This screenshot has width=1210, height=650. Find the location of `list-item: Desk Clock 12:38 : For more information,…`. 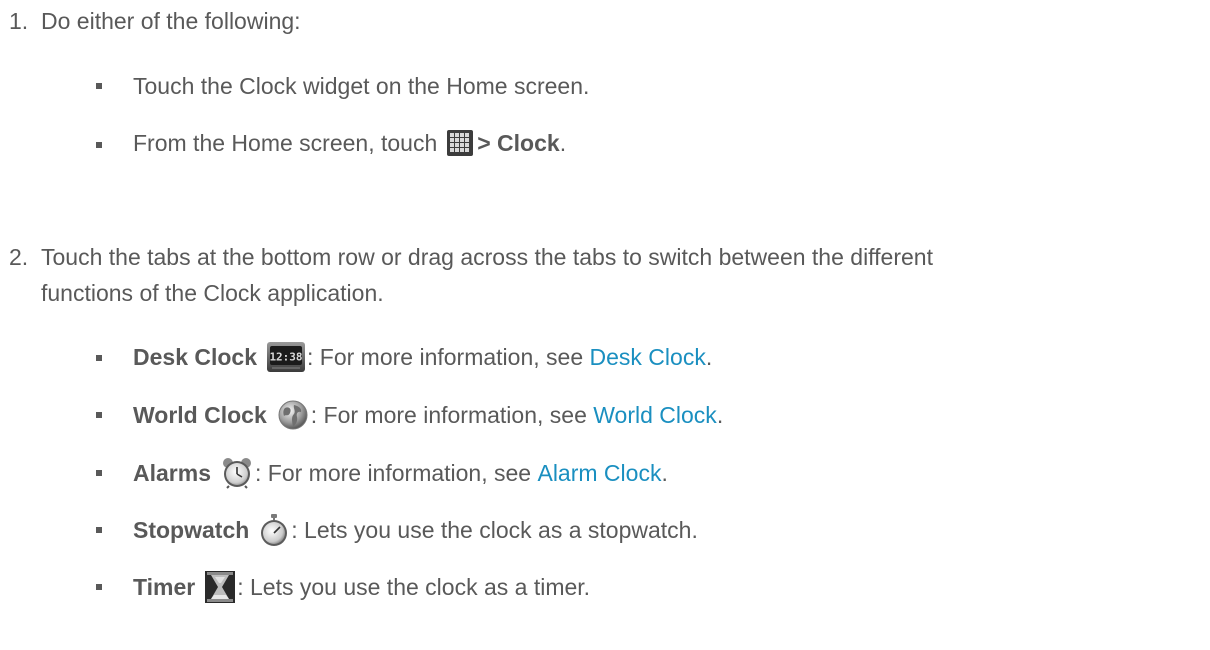

list-item: Desk Clock 12:38 : For more information,… is located at coordinates (605, 358).